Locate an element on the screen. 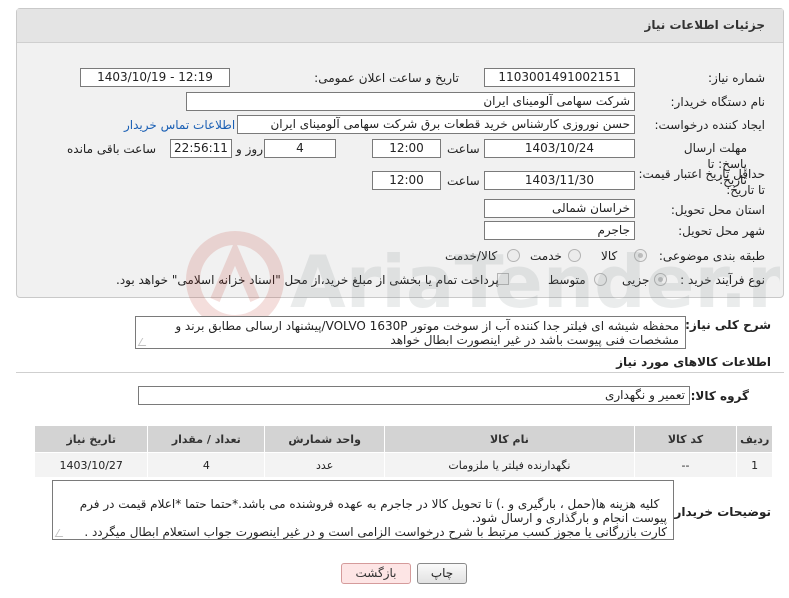  reply-time-label: ساعت is located at coordinates (463, 149).